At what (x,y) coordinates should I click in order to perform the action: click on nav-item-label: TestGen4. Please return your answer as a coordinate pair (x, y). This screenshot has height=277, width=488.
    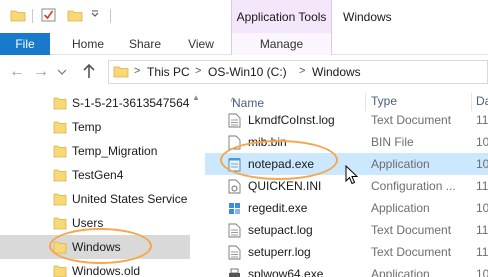
    Looking at the image, I should click on (98, 175).